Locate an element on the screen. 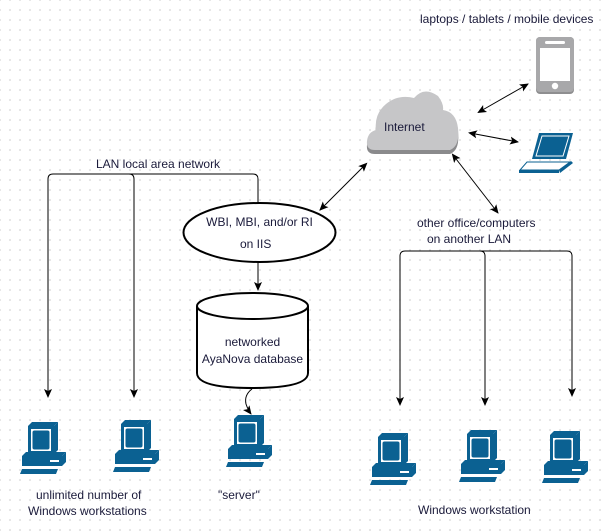  other-lan-line-rws3 is located at coordinates (487, 327).